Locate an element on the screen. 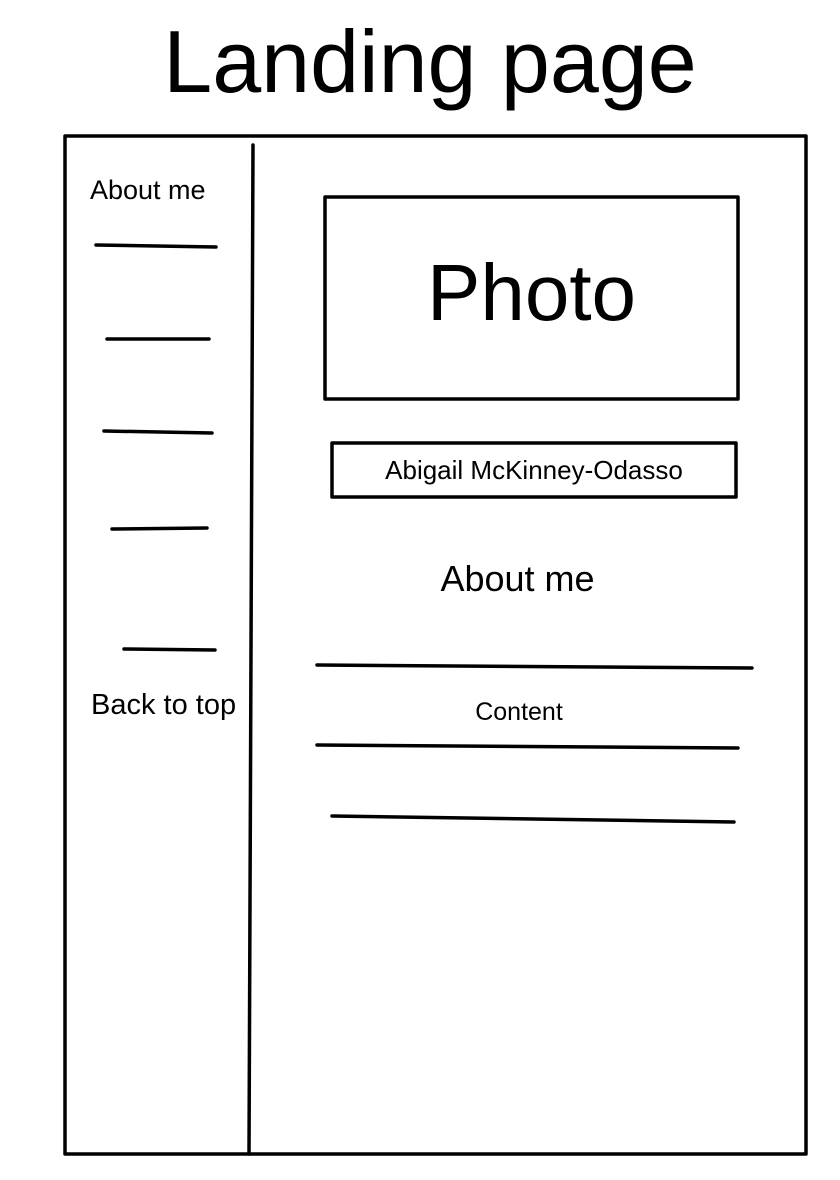 This screenshot has width=840, height=1180. back-to-top-link: Back to top is located at coordinates (163, 705).